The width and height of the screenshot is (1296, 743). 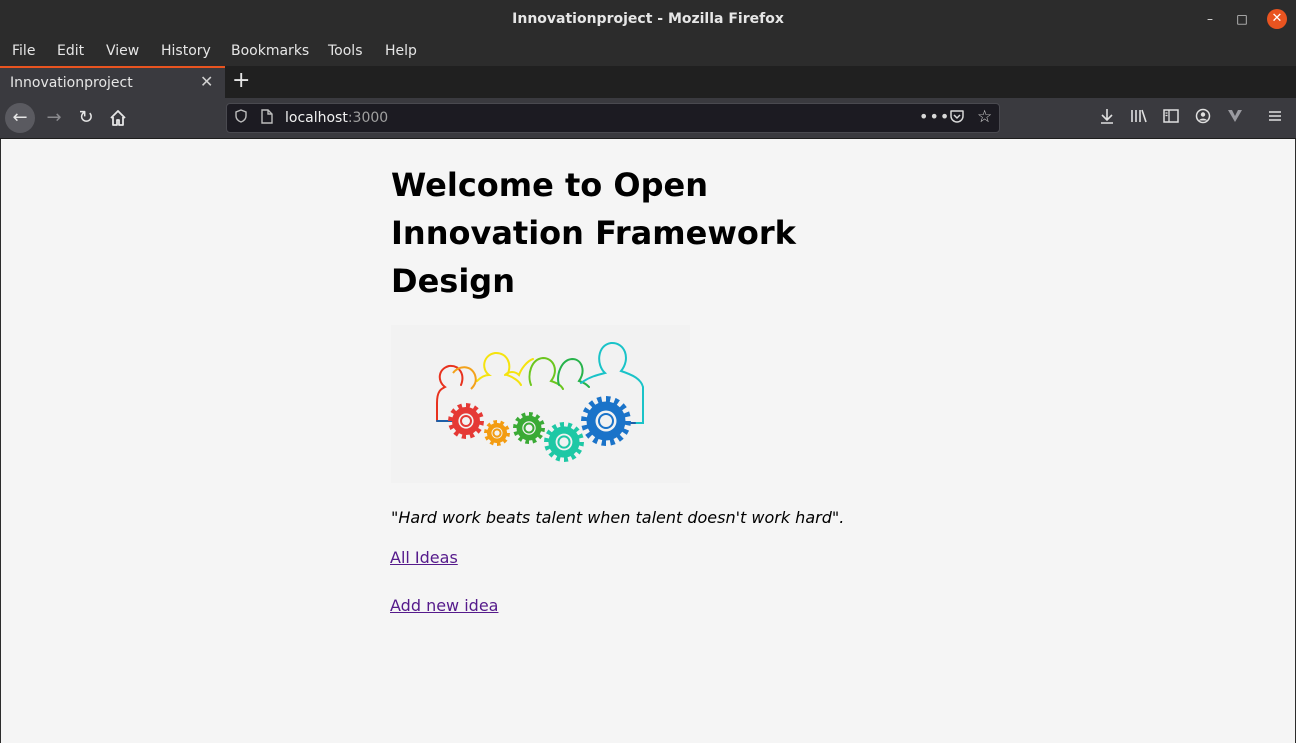 What do you see at coordinates (1139, 118) in the screenshot?
I see `library-icon` at bounding box center [1139, 118].